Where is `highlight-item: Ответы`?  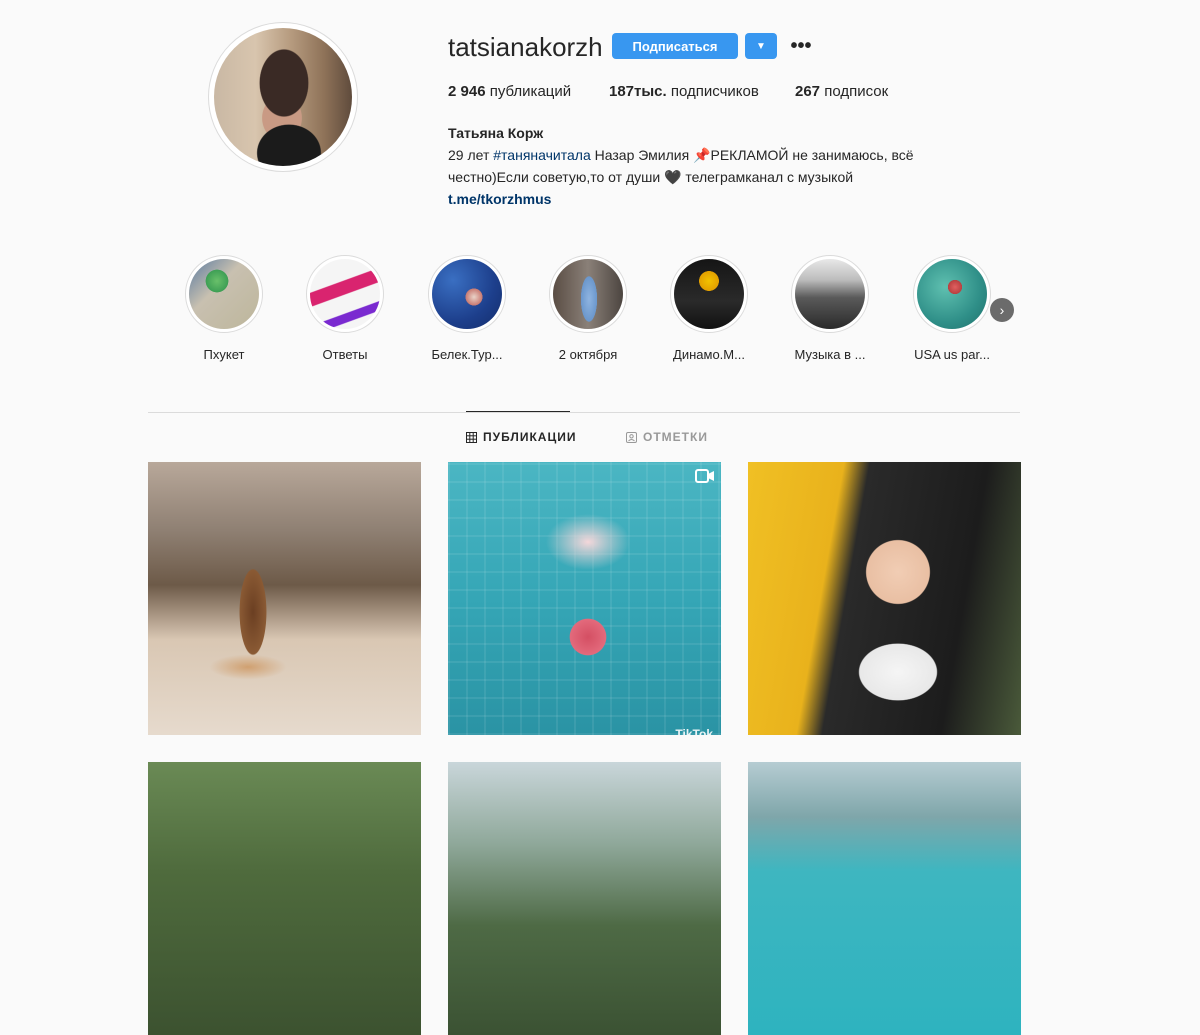
highlight-item: Ответы is located at coordinates (345, 308).